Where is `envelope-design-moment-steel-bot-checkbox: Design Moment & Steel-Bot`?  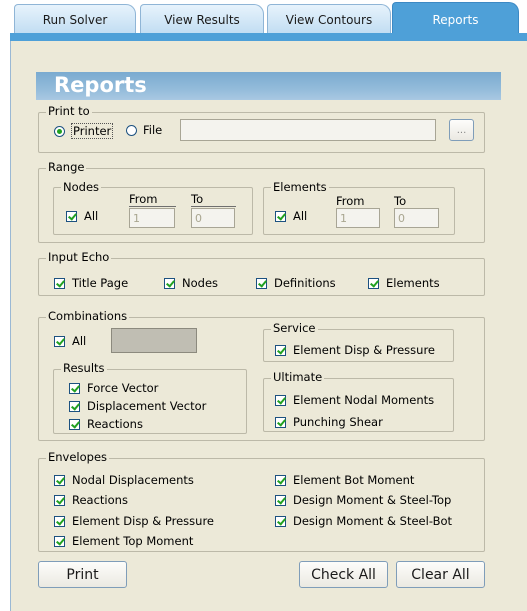
envelope-design-moment-steel-bot-checkbox: Design Moment & Steel-Bot is located at coordinates (363, 521).